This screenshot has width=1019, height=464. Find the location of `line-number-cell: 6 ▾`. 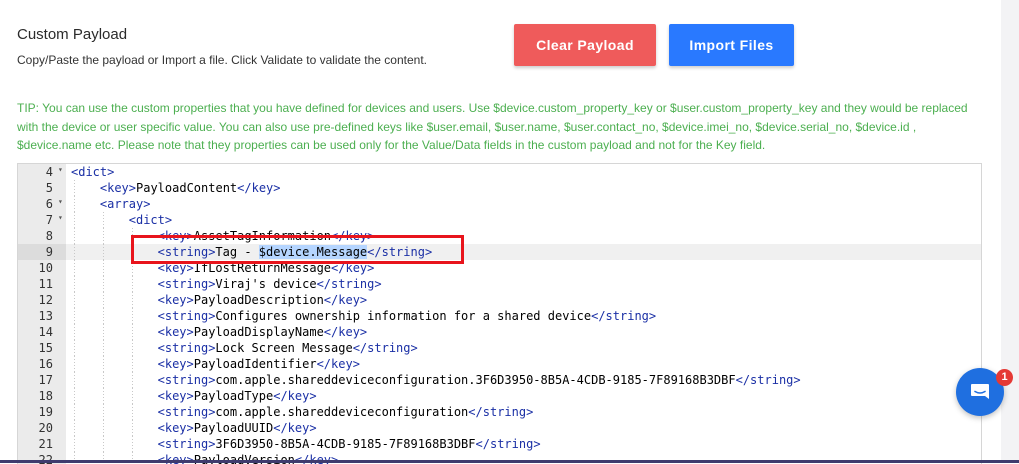

line-number-cell: 6 ▾ is located at coordinates (42, 204).